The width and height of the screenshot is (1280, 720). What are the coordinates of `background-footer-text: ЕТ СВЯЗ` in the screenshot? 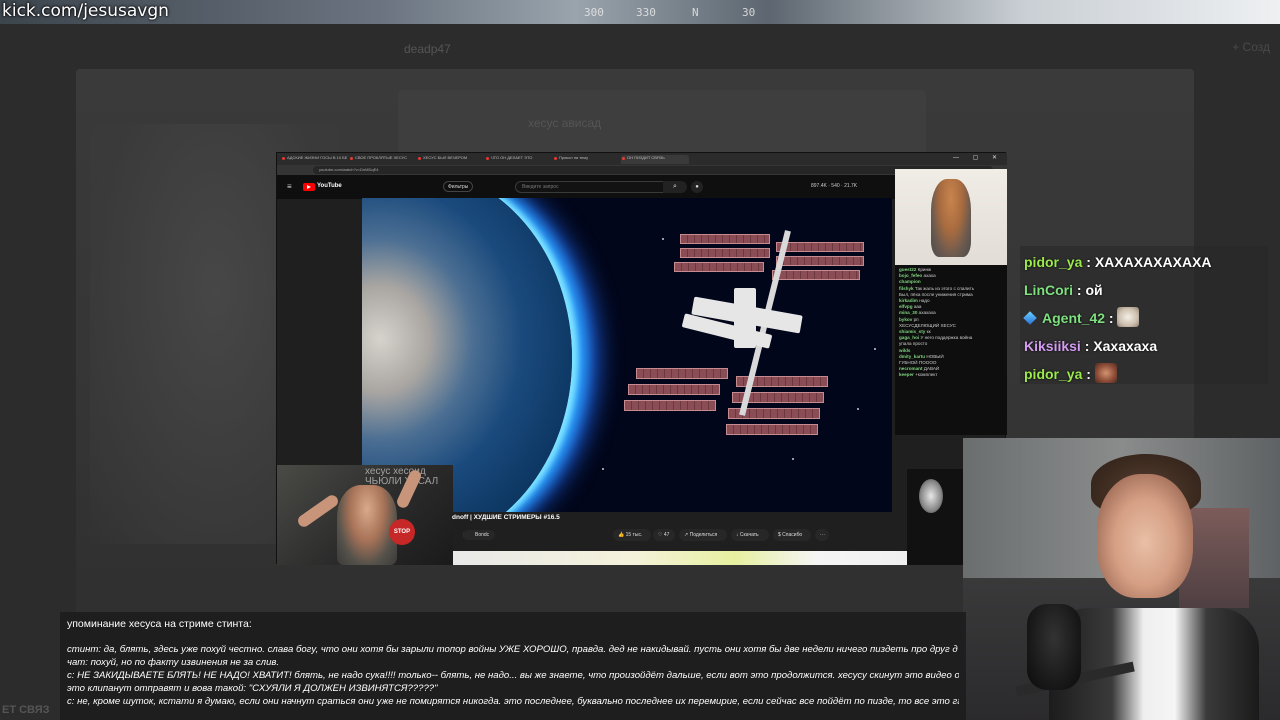 It's located at (26, 710).